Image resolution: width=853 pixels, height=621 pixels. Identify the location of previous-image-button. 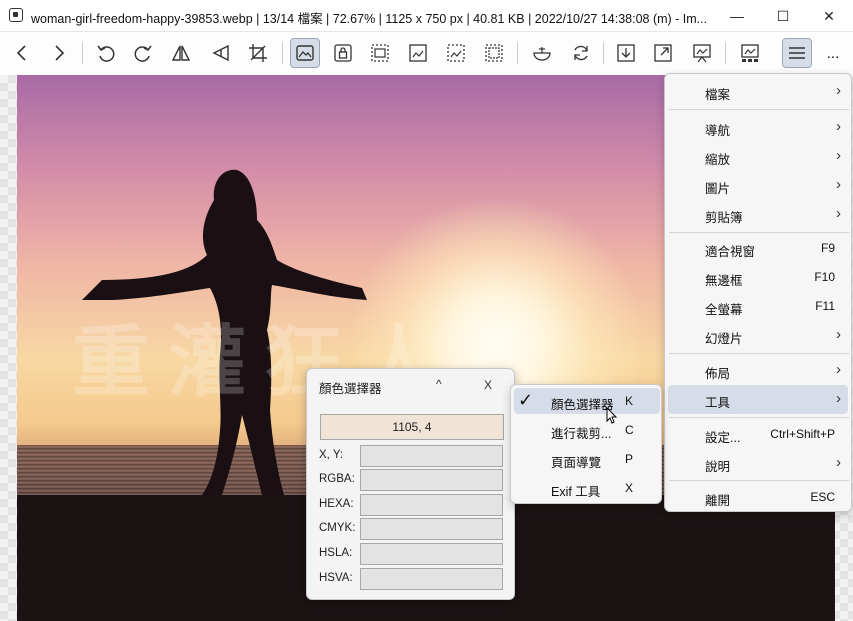
(22, 53).